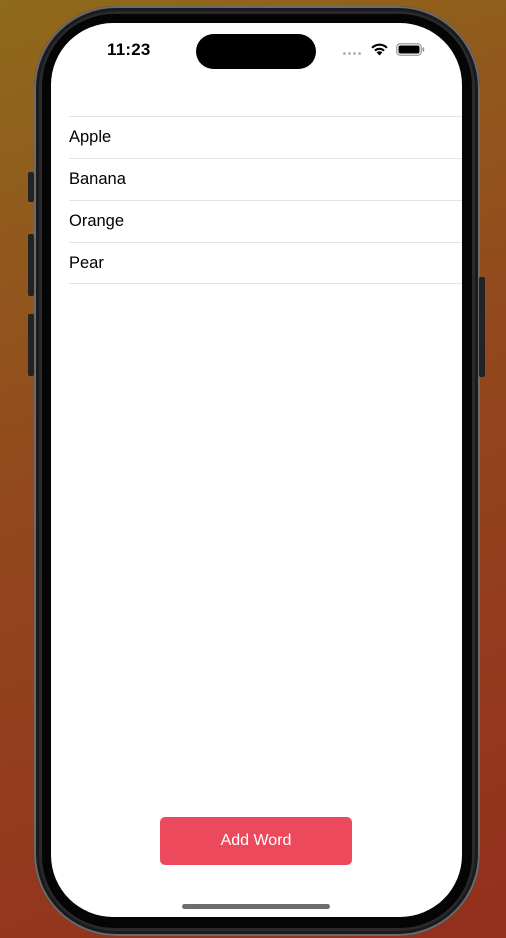  Describe the element at coordinates (482, 327) in the screenshot. I see `power-button` at that location.